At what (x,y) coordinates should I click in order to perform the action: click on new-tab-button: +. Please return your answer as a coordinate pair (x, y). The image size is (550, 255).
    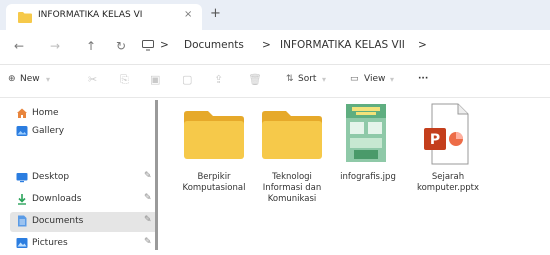
    Looking at the image, I should click on (215, 13).